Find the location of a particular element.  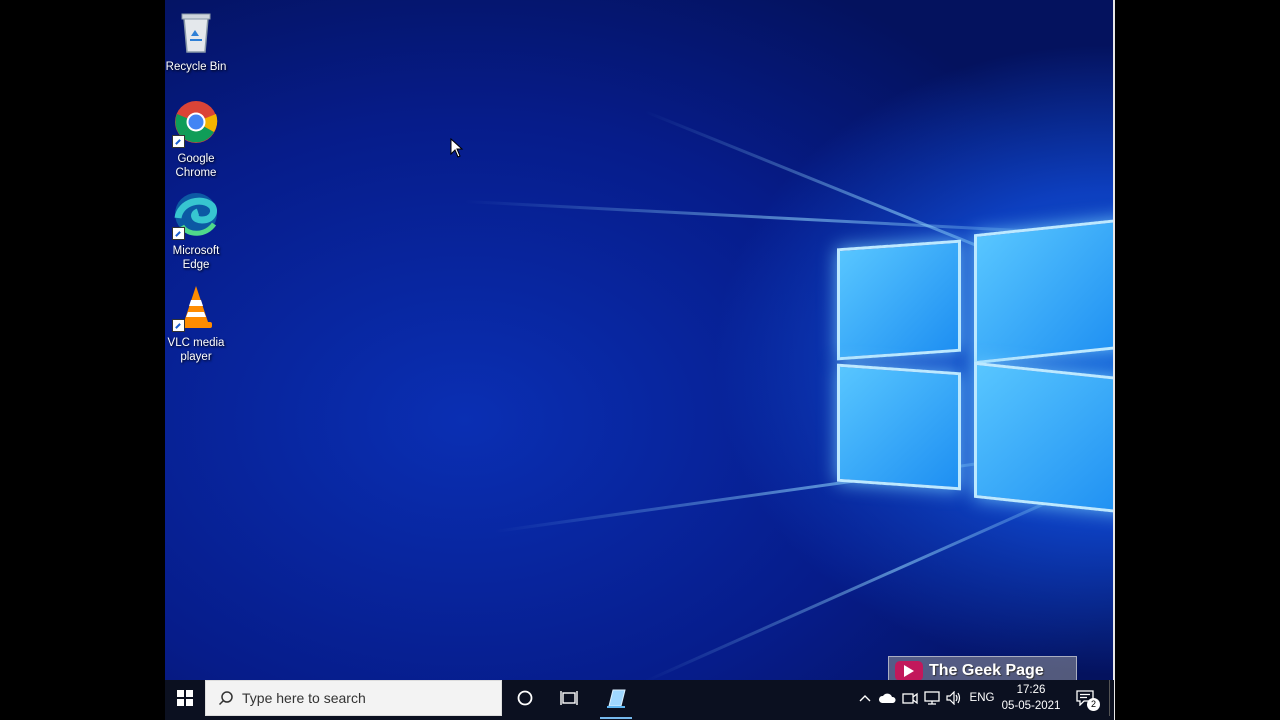

clock-date: 05-05-2021 is located at coordinates (1031, 706).